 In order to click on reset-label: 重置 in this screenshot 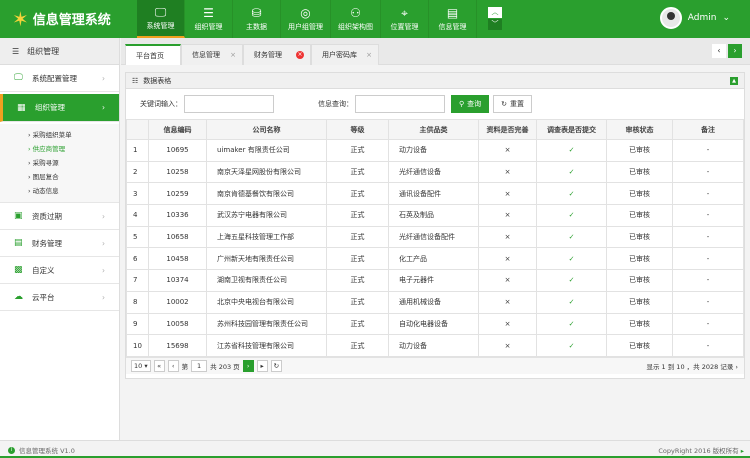, I will do `click(517, 104)`.